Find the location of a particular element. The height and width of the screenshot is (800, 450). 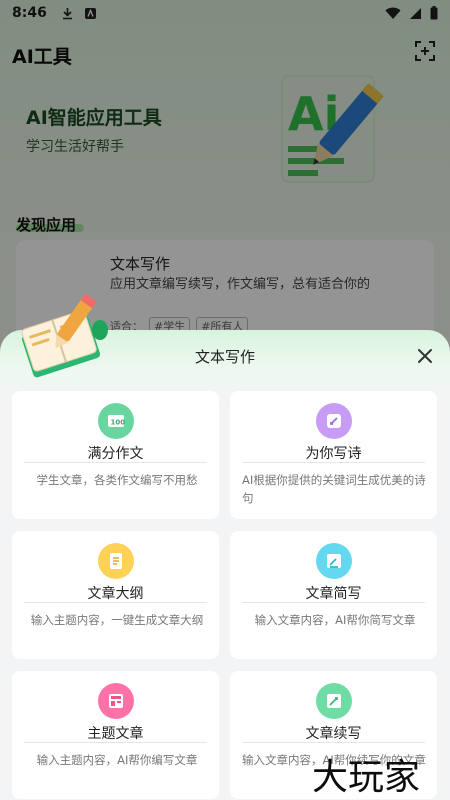

simplify-icon is located at coordinates (334, 561).